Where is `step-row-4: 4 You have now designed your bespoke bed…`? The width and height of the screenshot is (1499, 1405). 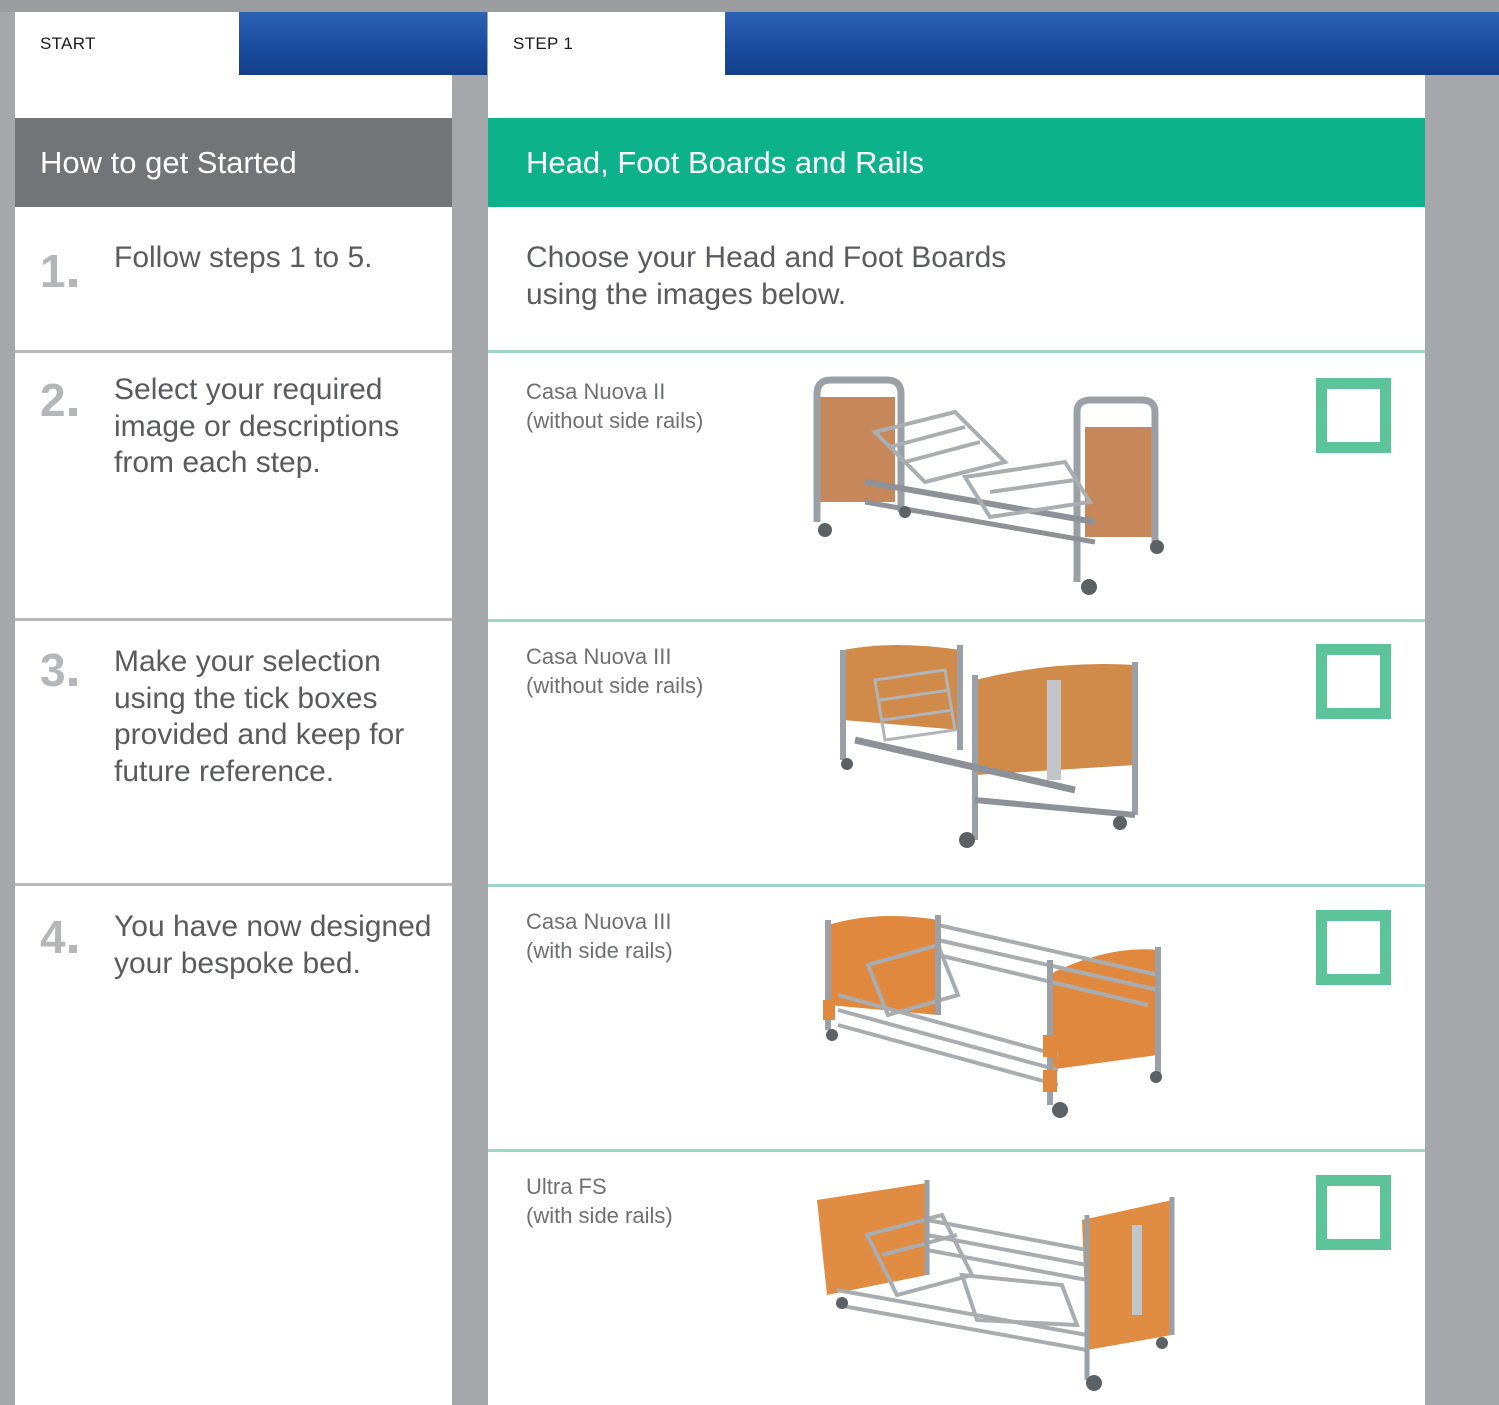 step-row-4: 4 You have now designed your bespoke bed… is located at coordinates (233, 1145).